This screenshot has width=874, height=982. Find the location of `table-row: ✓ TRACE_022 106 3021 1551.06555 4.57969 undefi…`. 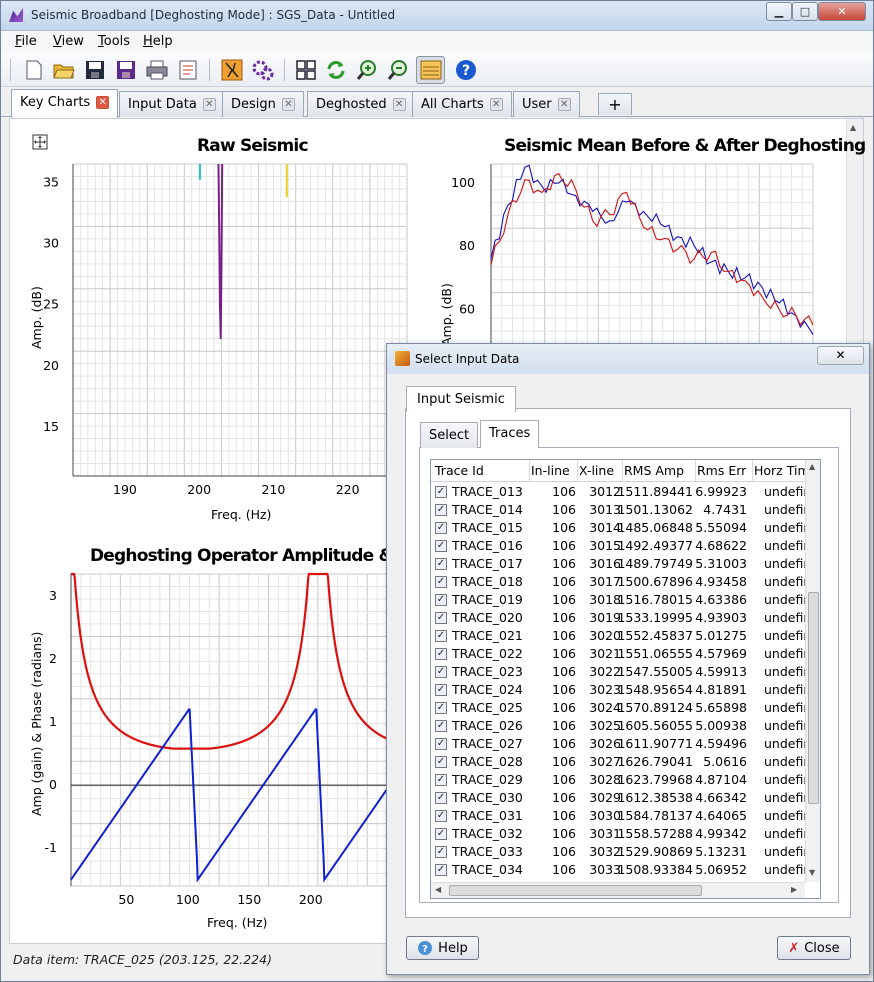

table-row: ✓ TRACE_022 106 3021 1551.06555 4.57969 undefi… is located at coordinates (619, 654).